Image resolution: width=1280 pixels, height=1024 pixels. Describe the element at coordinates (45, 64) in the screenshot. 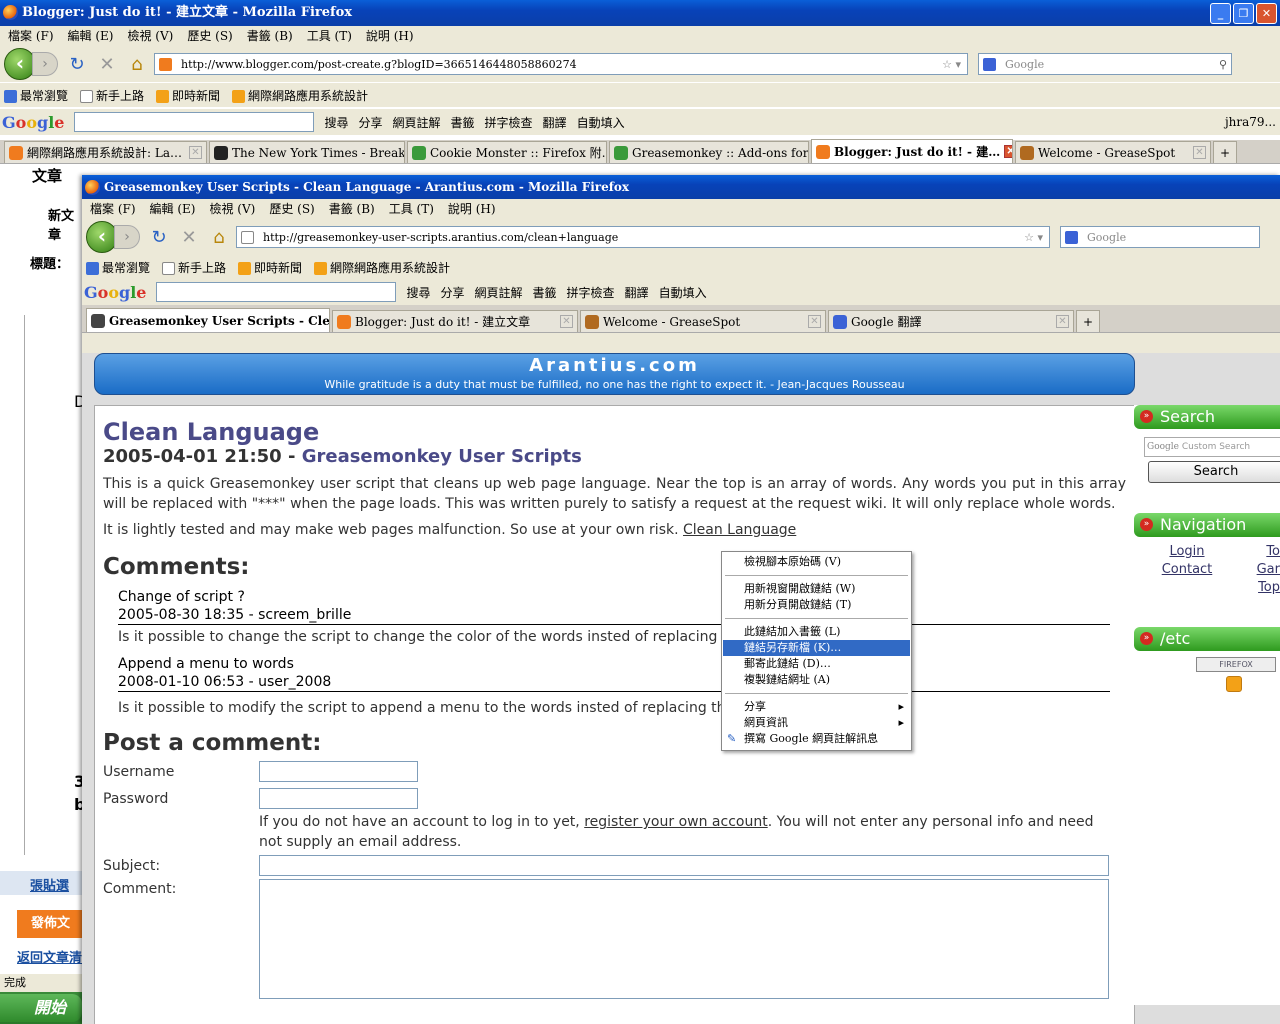

I see `forward-button: ›` at that location.